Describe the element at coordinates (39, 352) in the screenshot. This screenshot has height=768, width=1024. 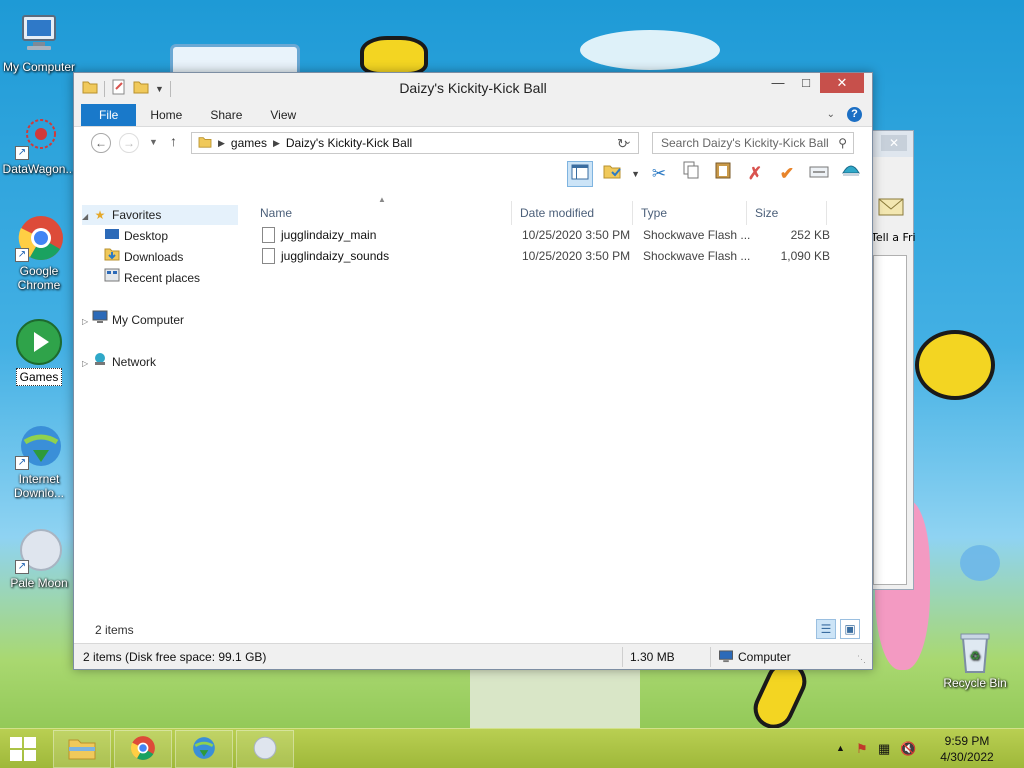
I see `desktop-icon-games: Games` at that location.